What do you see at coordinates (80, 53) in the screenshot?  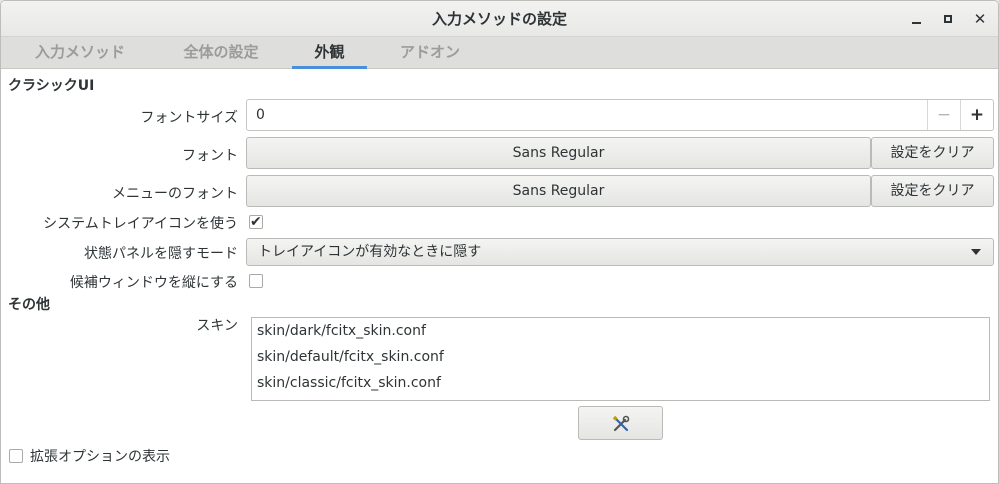 I see `tab-input-method: 入力メソッド` at bounding box center [80, 53].